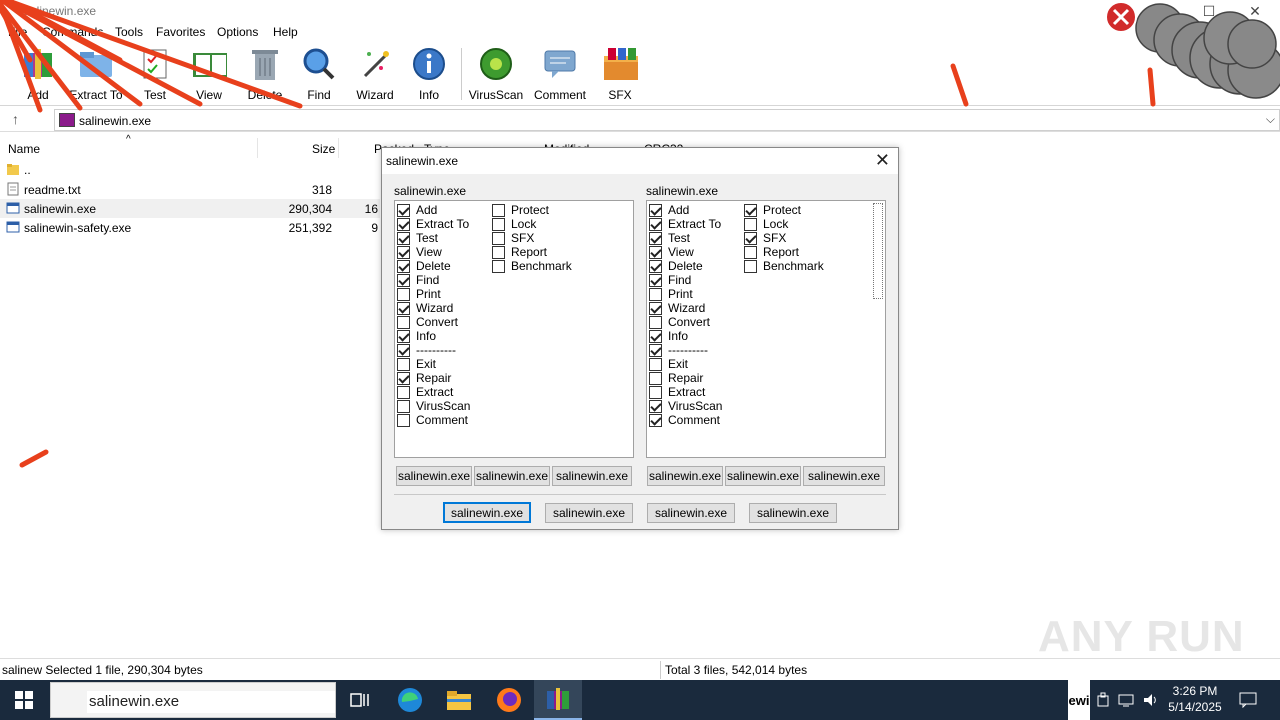 This screenshot has height=720, width=1280. What do you see at coordinates (670, 280) in the screenshot?
I see `checkbox-find: Find` at bounding box center [670, 280].